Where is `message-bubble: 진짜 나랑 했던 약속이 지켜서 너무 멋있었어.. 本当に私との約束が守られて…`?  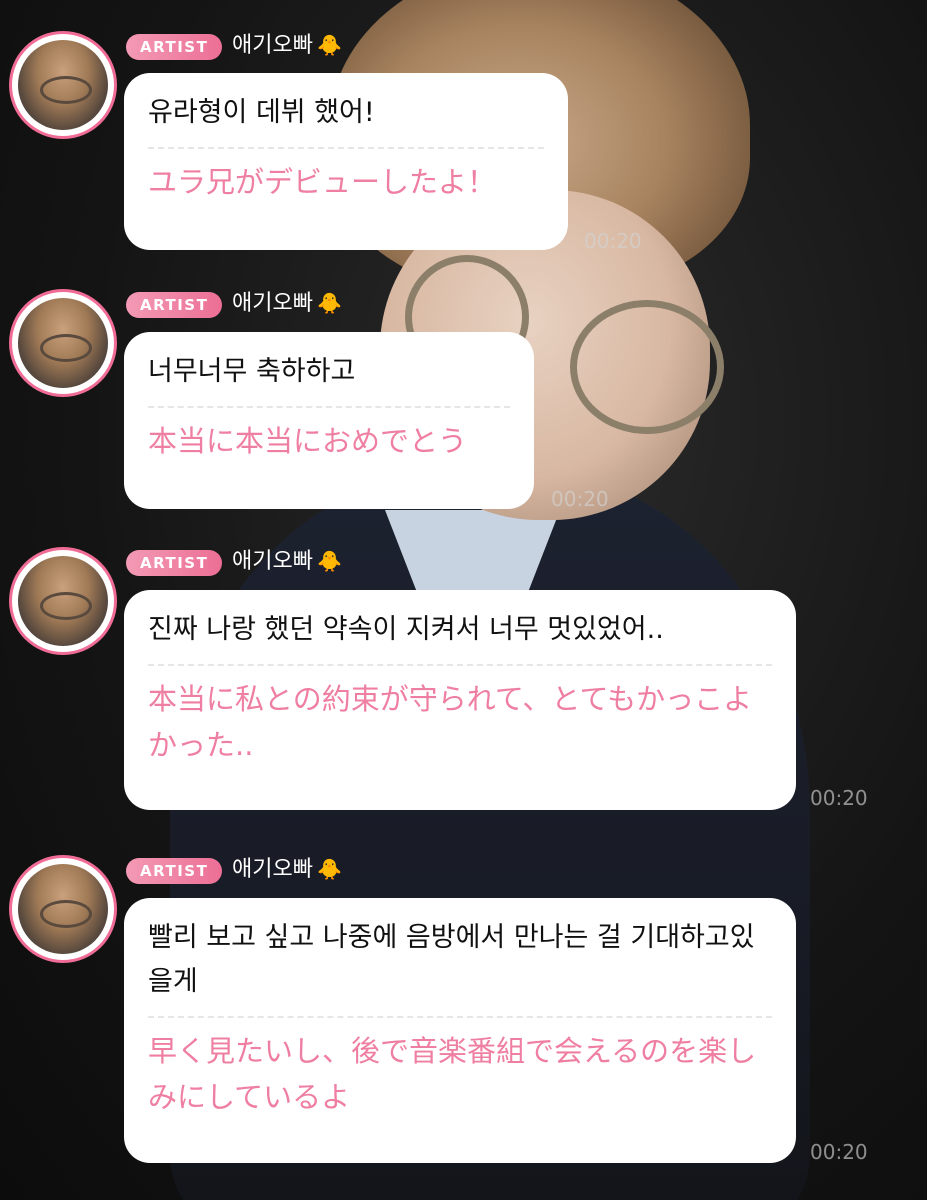 message-bubble: 진짜 나랑 했던 약속이 지켜서 너무 멋있었어.. 本当に私との約束が守られて… is located at coordinates (460, 700).